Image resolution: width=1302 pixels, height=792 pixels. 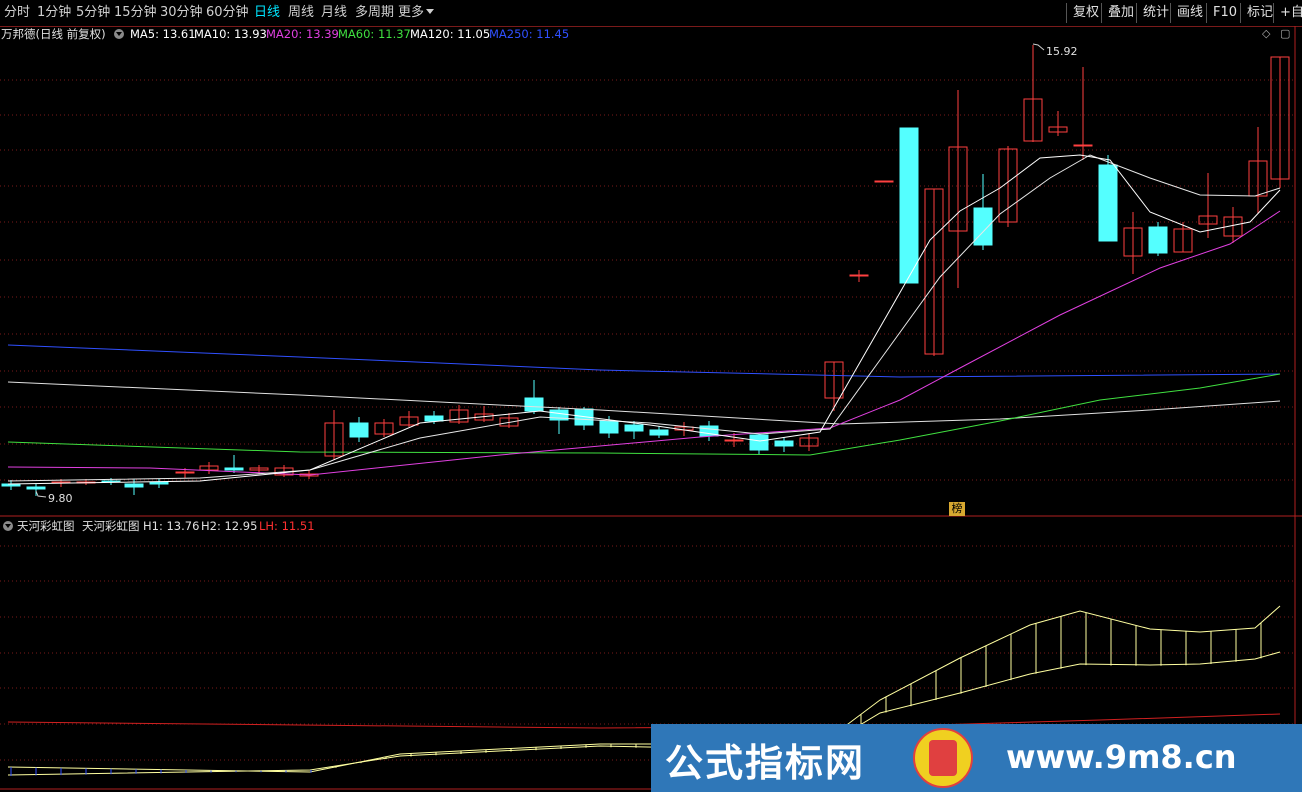 I want to click on indicator-lh: LH: 11.51, so click(x=287, y=526).